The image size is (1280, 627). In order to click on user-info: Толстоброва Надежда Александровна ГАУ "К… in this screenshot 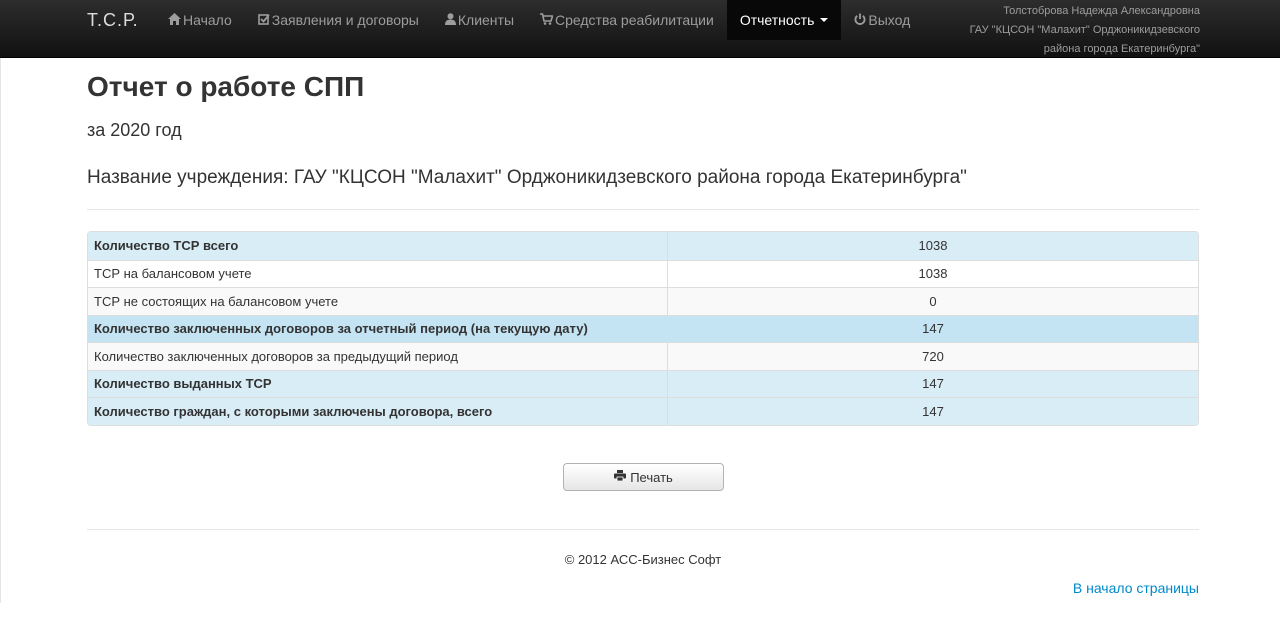, I will do `click(1085, 30)`.